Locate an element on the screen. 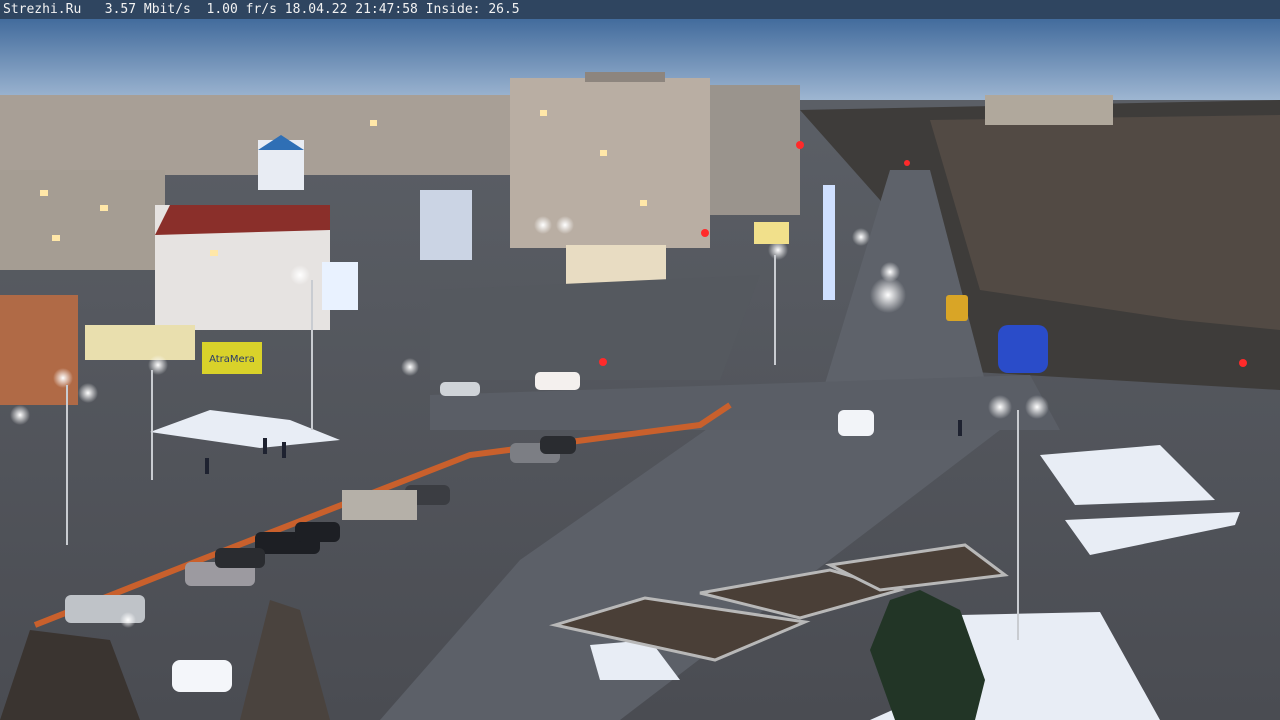 This screenshot has width=1280, height=720. framerate: 1.00 fr/s is located at coordinates (241, 9).